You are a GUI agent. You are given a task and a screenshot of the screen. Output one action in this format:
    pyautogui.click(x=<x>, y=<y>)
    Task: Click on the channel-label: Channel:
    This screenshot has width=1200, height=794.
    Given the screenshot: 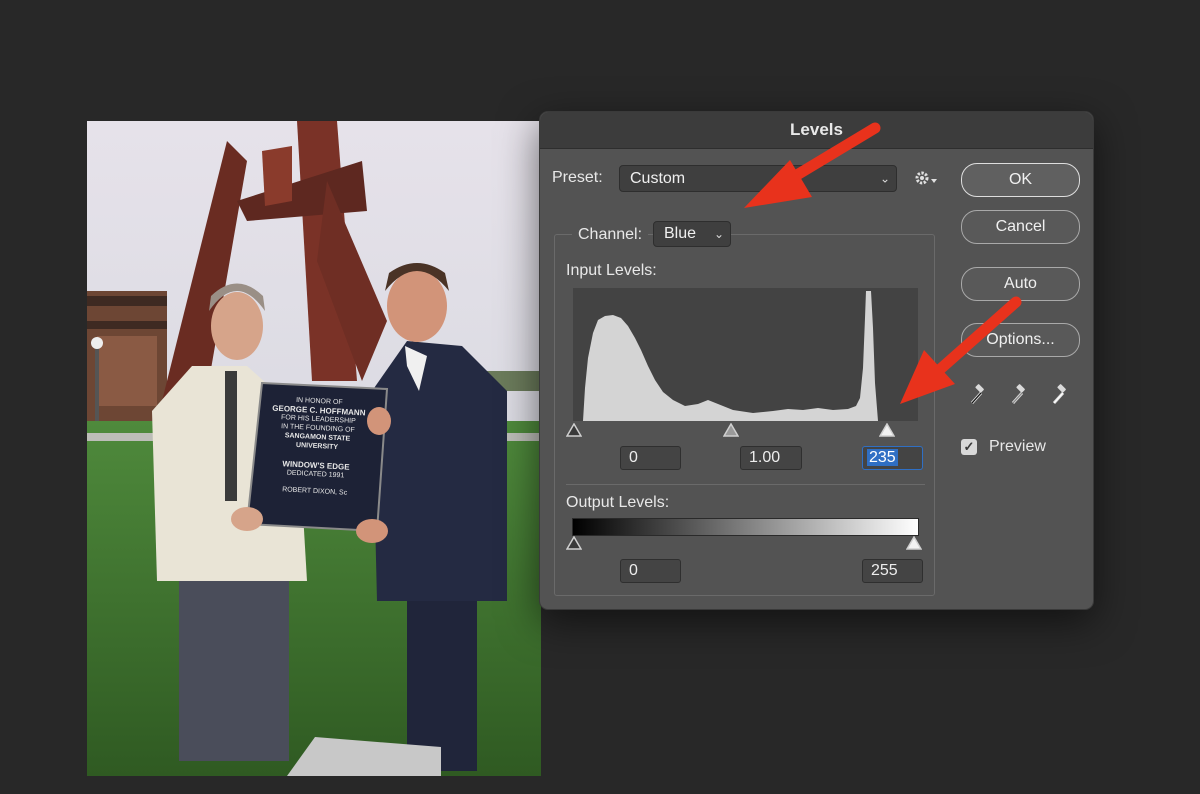 What is the action you would take?
    pyautogui.click(x=610, y=234)
    